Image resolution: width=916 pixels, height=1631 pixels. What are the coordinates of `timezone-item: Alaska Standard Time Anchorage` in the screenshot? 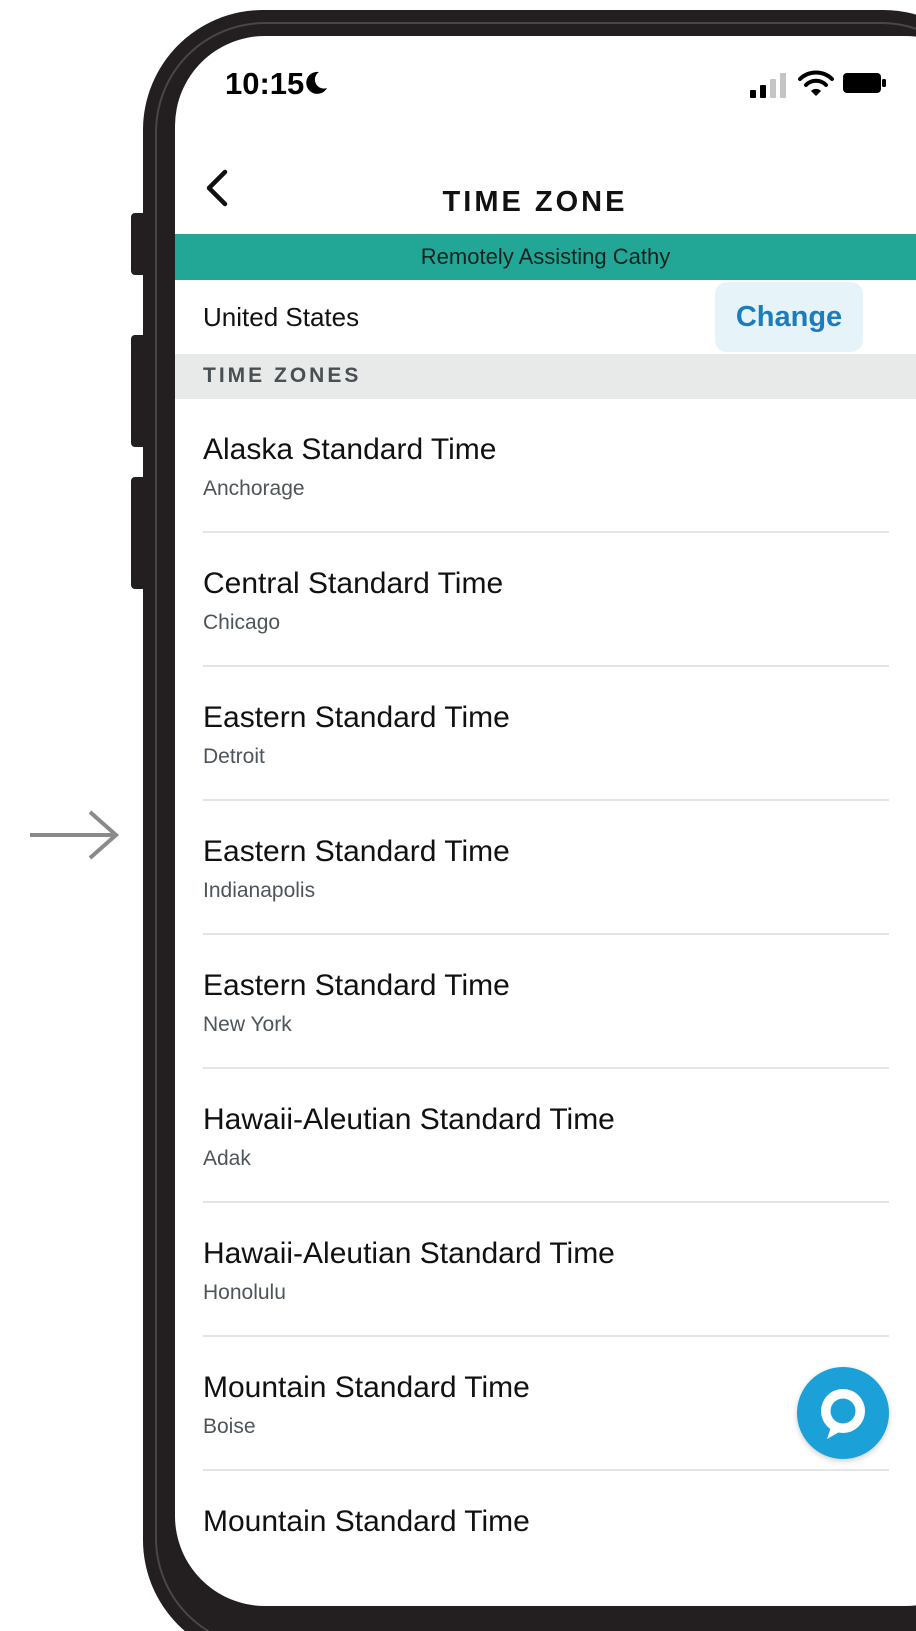 It's located at (545, 466).